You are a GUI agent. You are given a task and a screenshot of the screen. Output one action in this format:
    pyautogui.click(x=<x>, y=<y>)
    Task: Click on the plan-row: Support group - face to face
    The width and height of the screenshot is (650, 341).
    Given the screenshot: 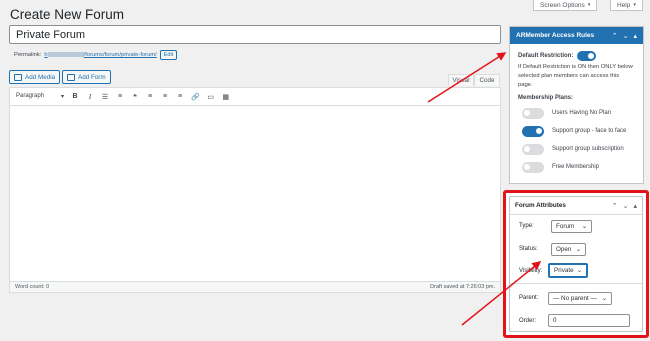 What is the action you would take?
    pyautogui.click(x=576, y=131)
    